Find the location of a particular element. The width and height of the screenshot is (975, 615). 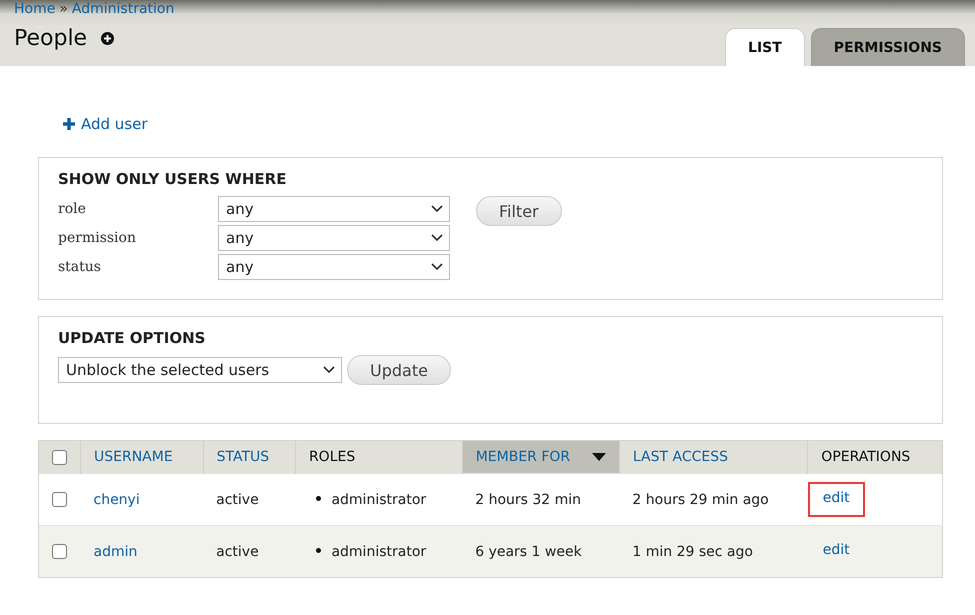

select-all-checkbox is located at coordinates (59, 457).